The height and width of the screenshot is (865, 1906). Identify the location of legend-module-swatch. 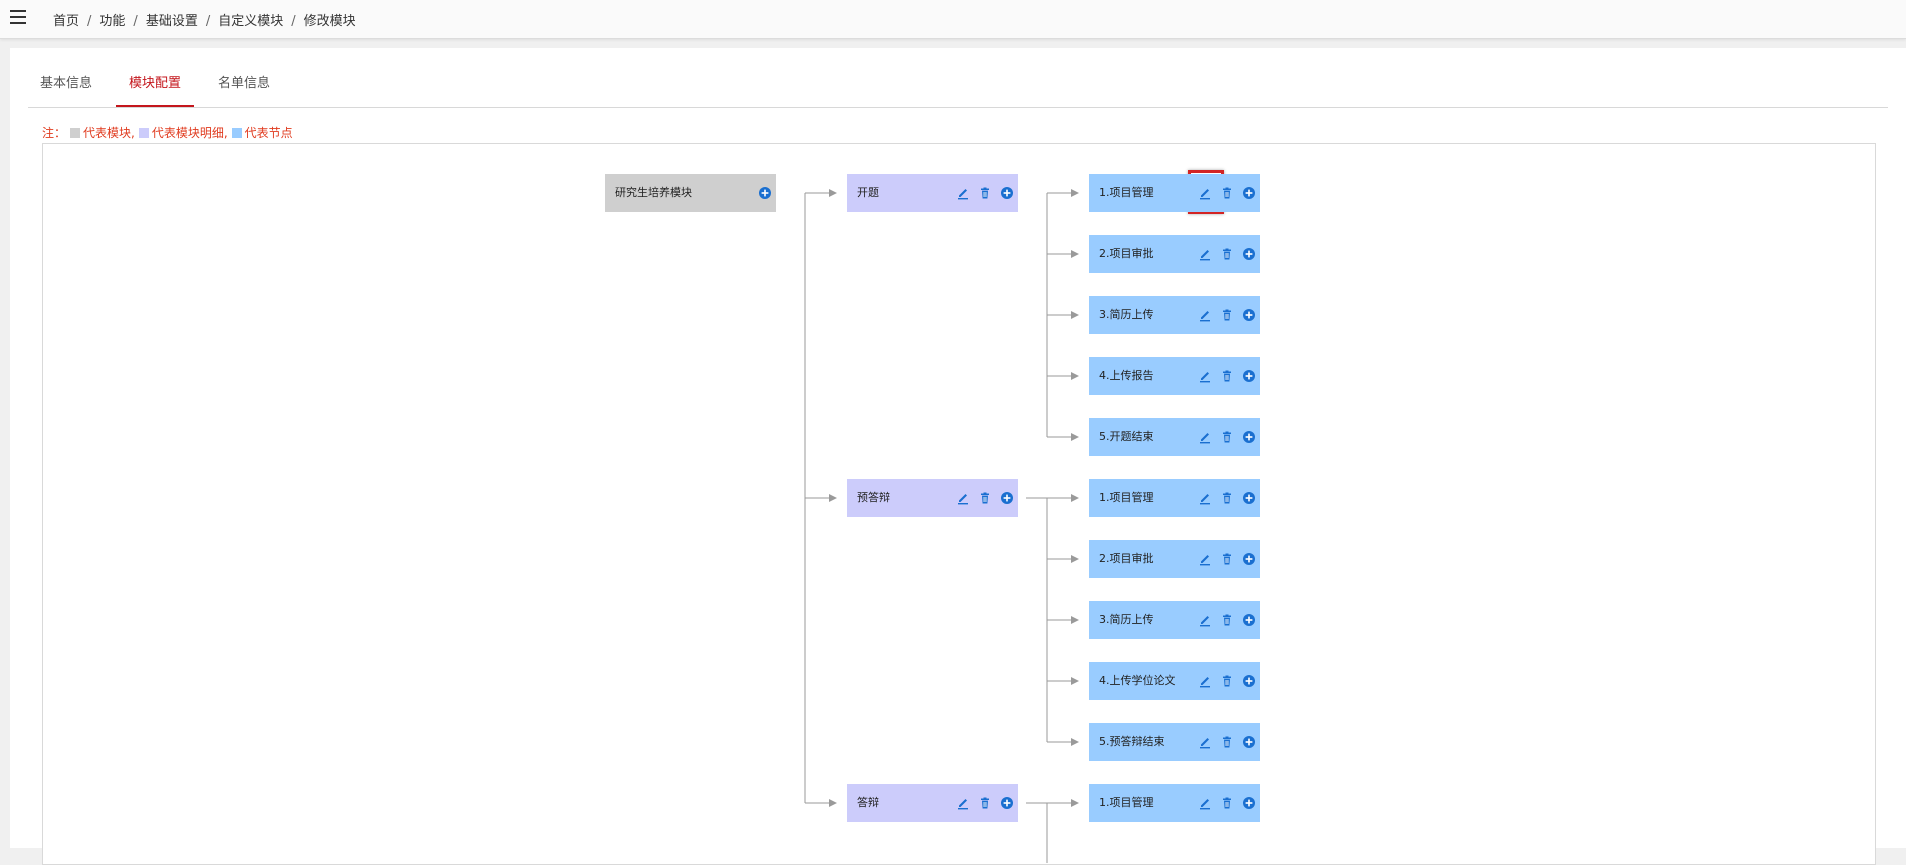
(75, 133).